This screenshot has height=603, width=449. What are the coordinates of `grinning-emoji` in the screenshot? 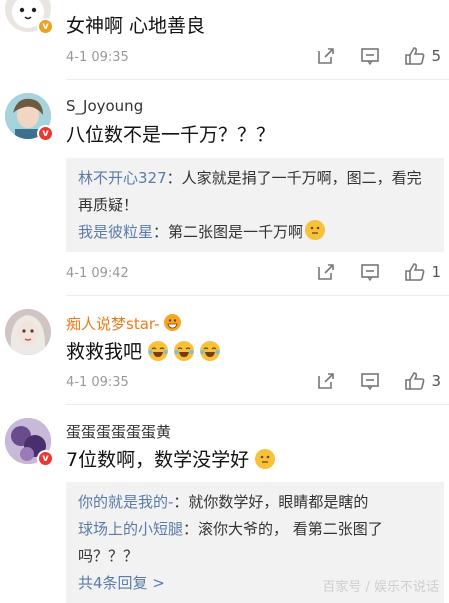 It's located at (172, 322).